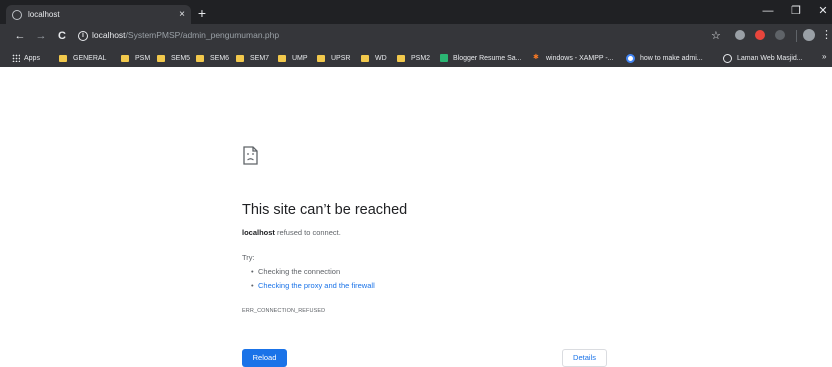 The image size is (832, 367). I want to click on google-icon, so click(630, 58).